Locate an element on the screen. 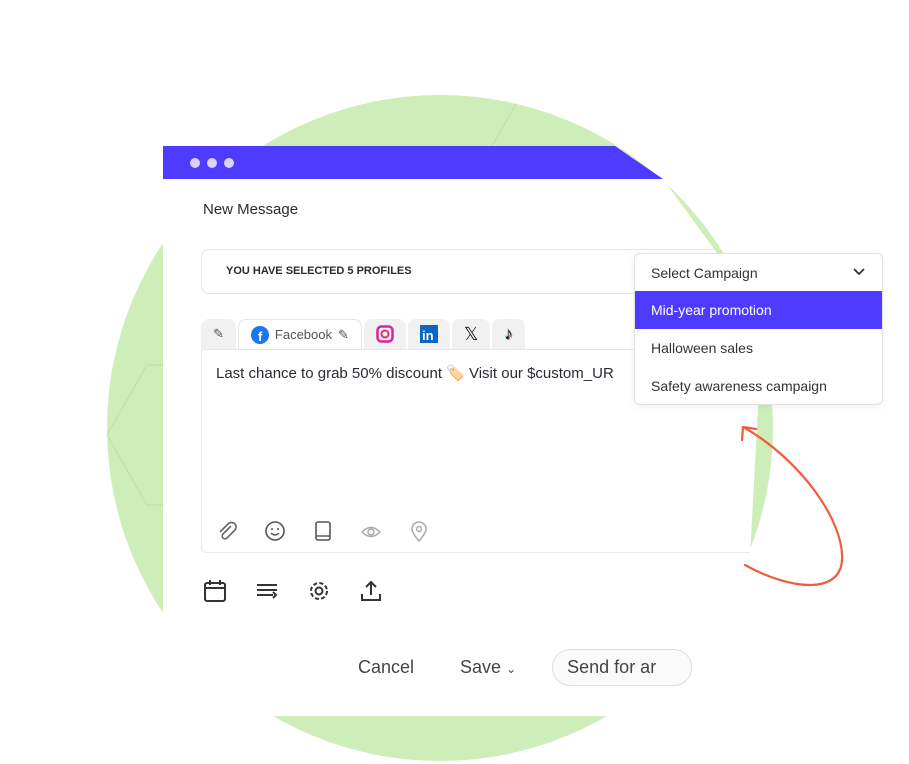 This screenshot has width=909, height=764. action-bar: Cancel Save ⌄ Send for ar is located at coordinates (525, 667).